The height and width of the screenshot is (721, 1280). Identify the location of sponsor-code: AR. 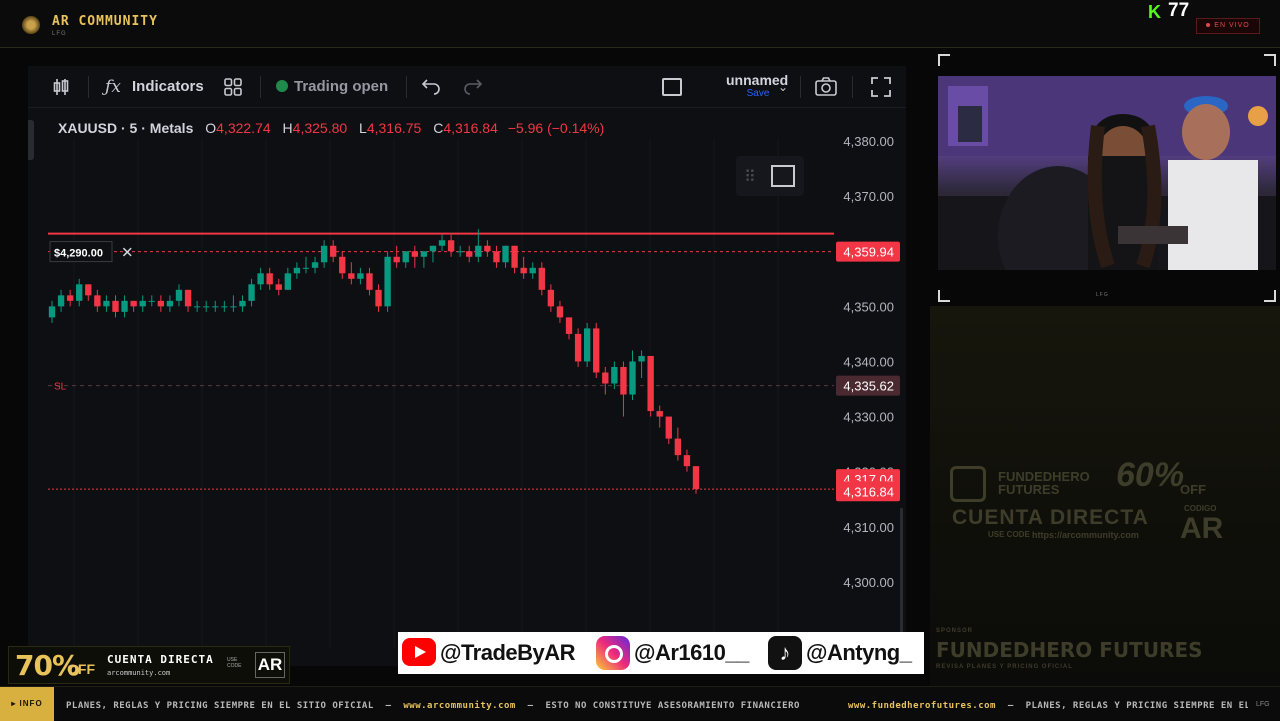
(1202, 528).